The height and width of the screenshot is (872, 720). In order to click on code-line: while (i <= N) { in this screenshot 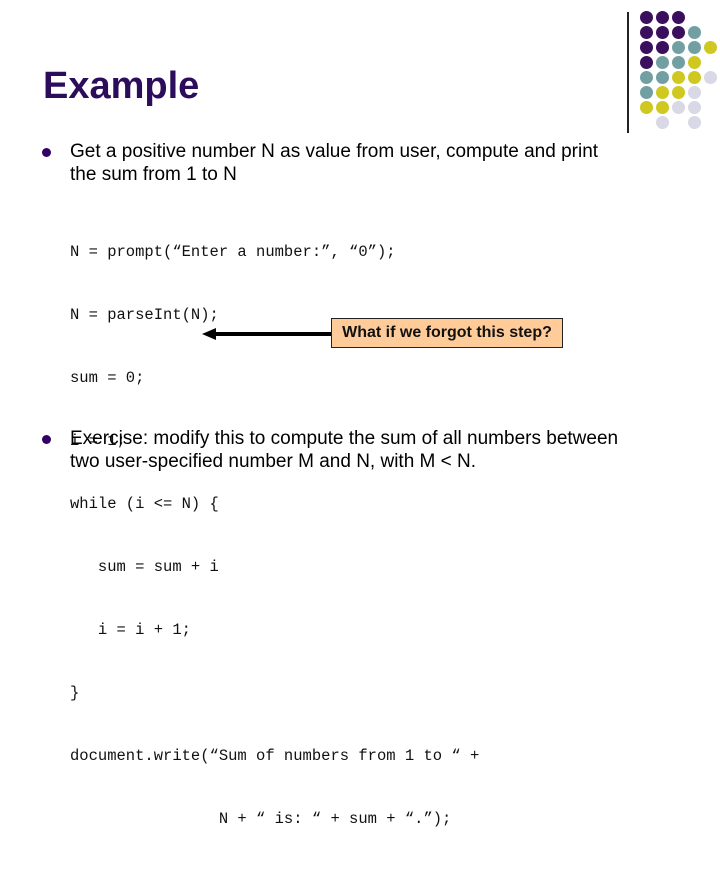, I will do `click(144, 504)`.